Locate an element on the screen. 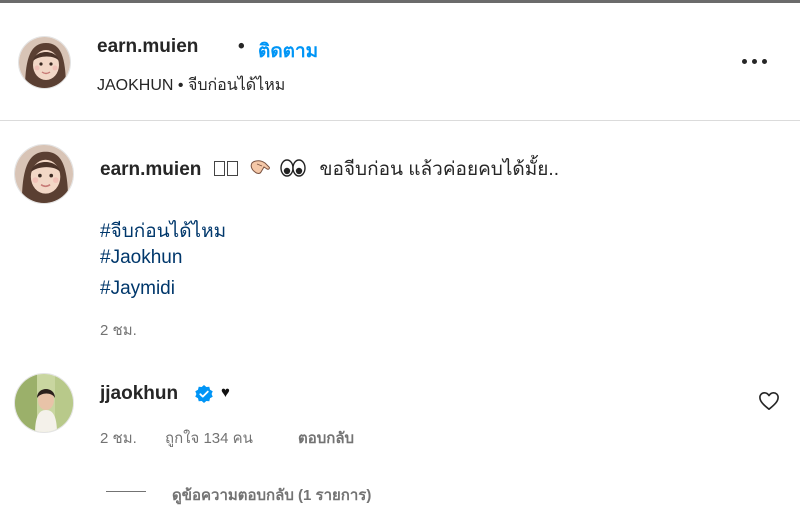 This screenshot has width=800, height=530. hashtag-link: #Jaokhun is located at coordinates (141, 258).